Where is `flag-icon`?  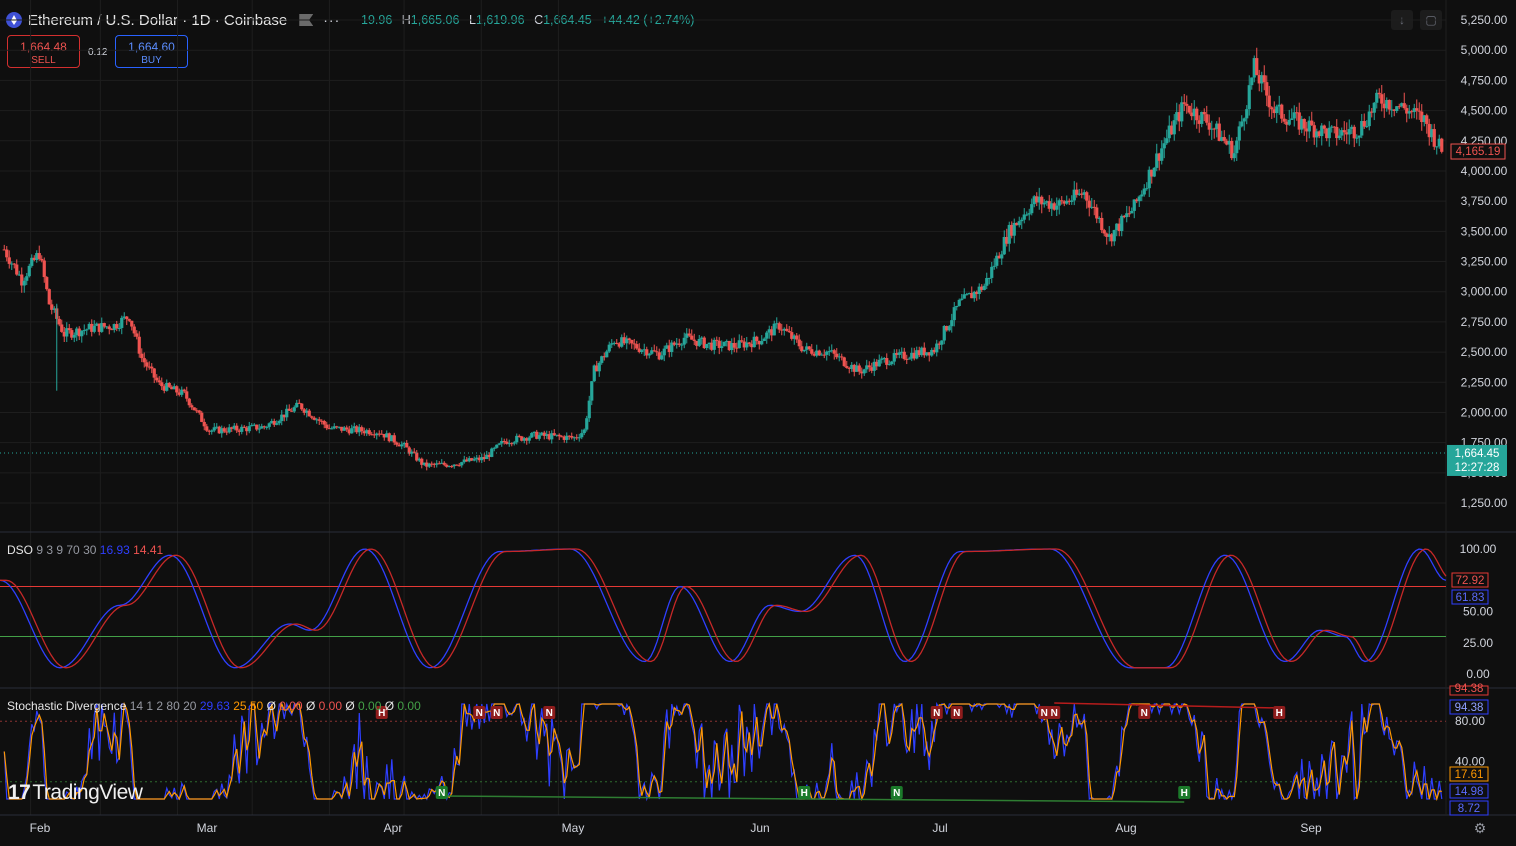
flag-icon is located at coordinates (306, 20).